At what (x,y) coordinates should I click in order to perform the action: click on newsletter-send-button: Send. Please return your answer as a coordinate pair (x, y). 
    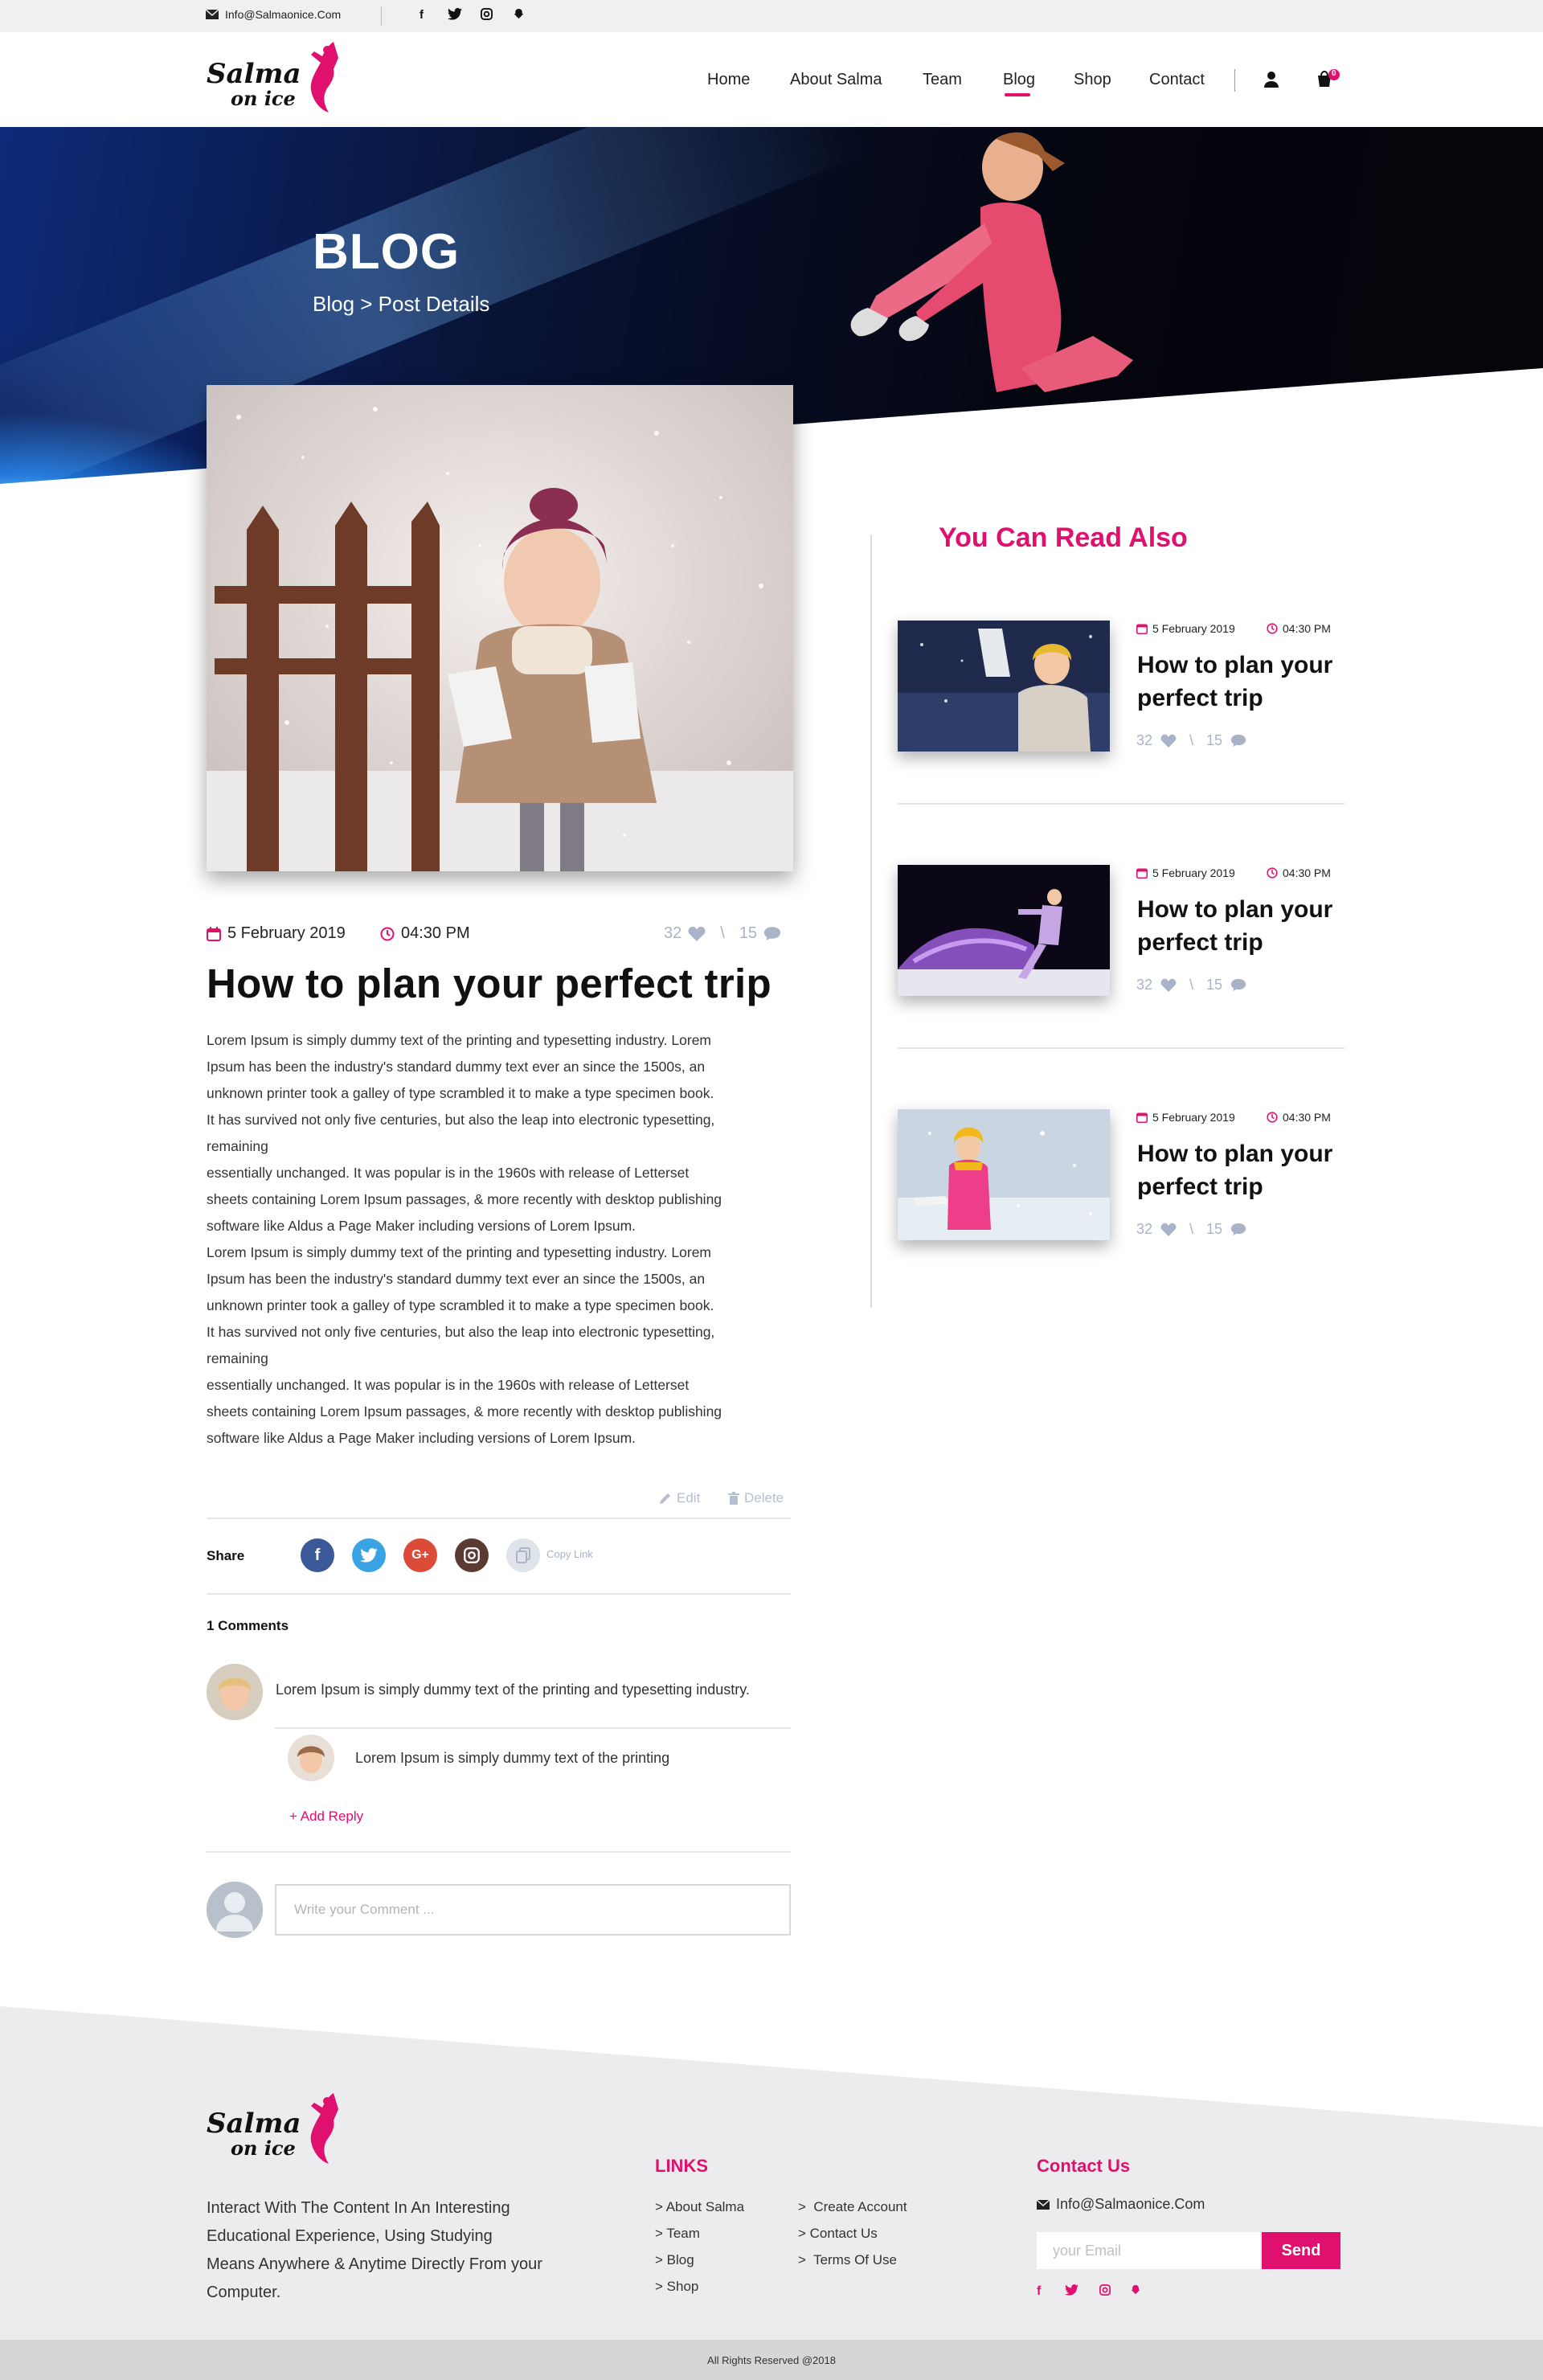
    Looking at the image, I should click on (1301, 2250).